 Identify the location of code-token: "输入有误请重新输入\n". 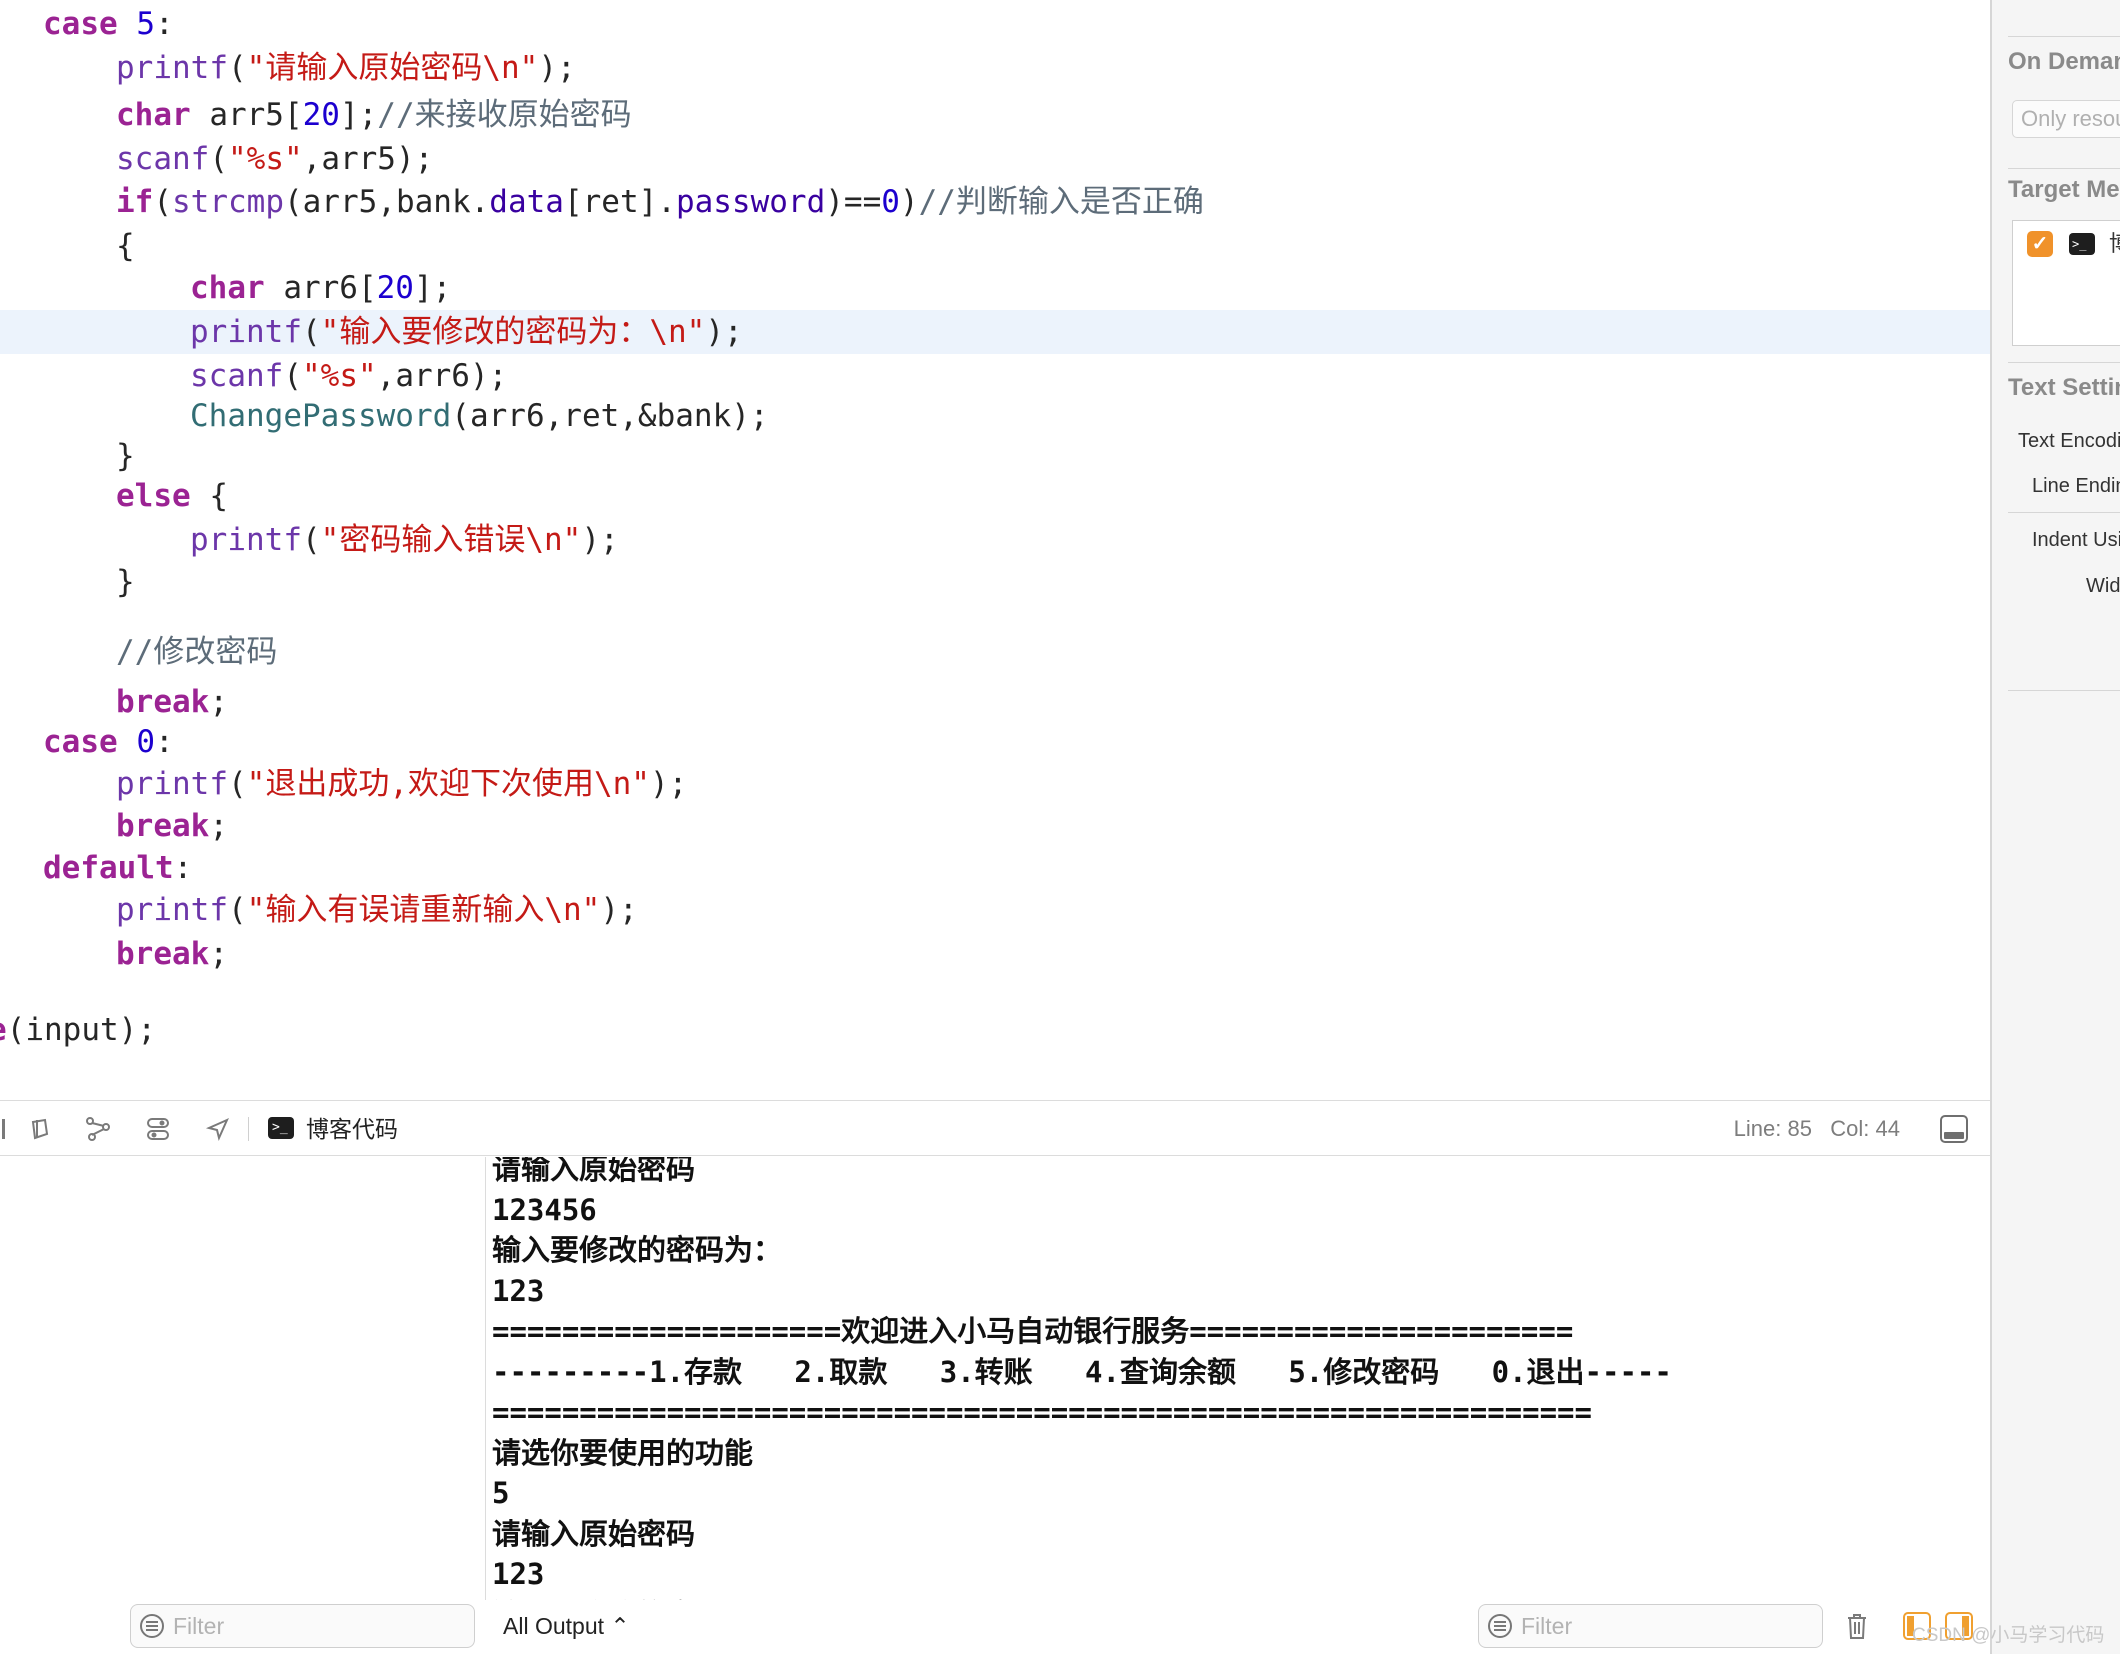
(423, 910).